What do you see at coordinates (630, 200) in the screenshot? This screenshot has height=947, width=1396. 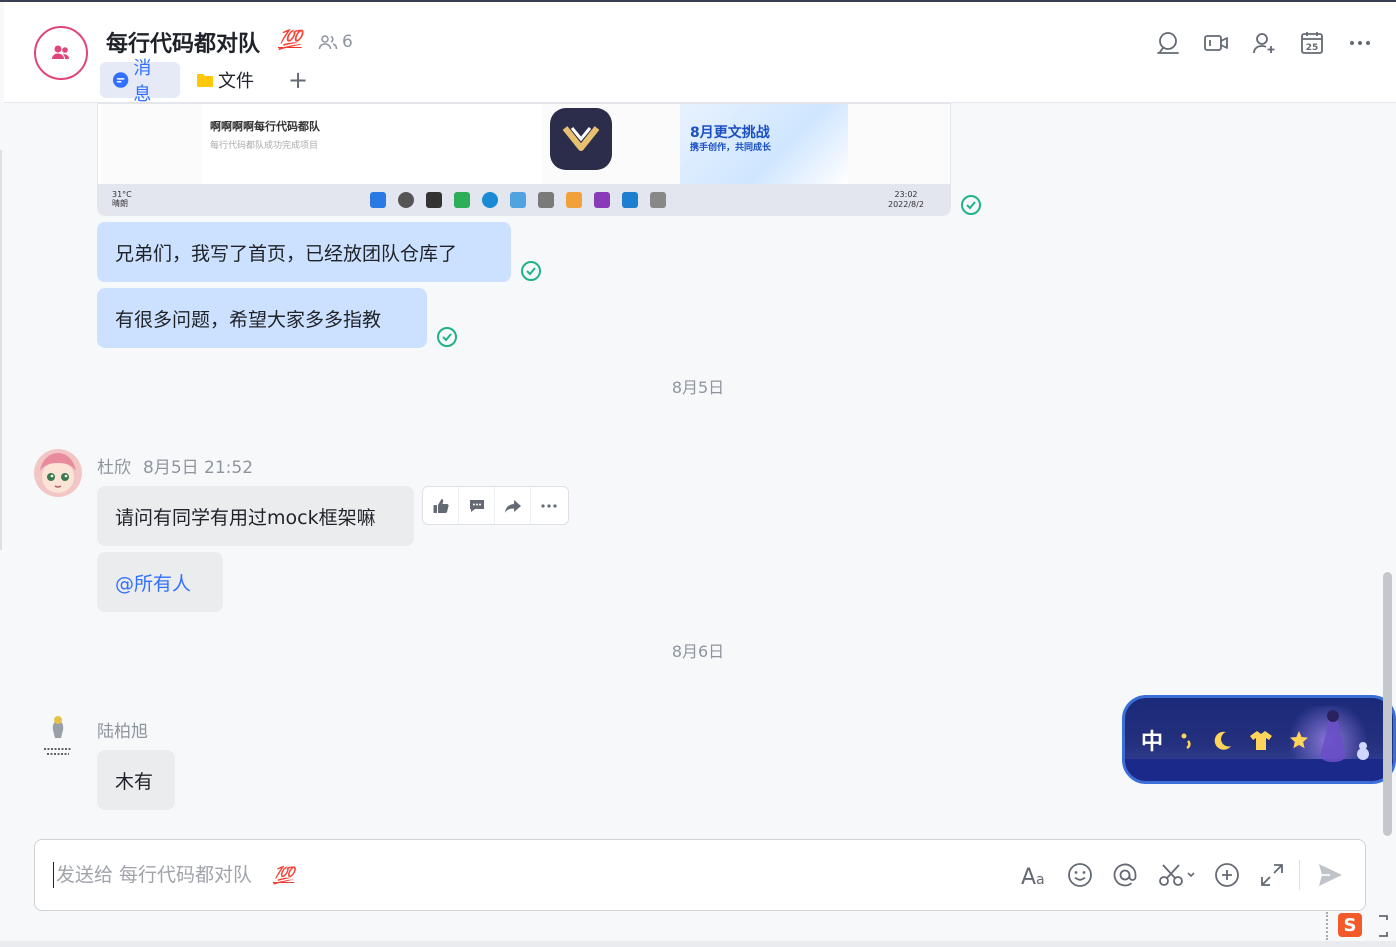 I see `vscode-icon` at bounding box center [630, 200].